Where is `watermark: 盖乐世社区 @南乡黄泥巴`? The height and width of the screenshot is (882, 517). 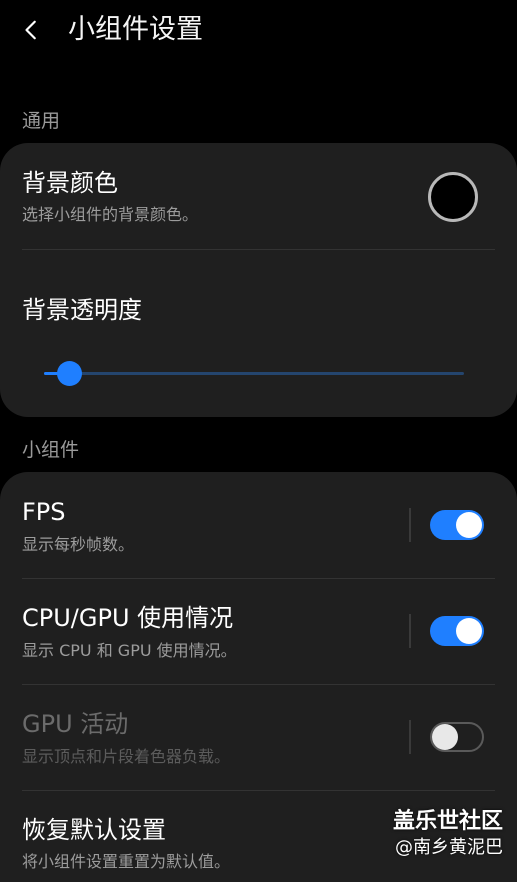
watermark: 盖乐世社区 @南乡黄泥巴 is located at coordinates (448, 834).